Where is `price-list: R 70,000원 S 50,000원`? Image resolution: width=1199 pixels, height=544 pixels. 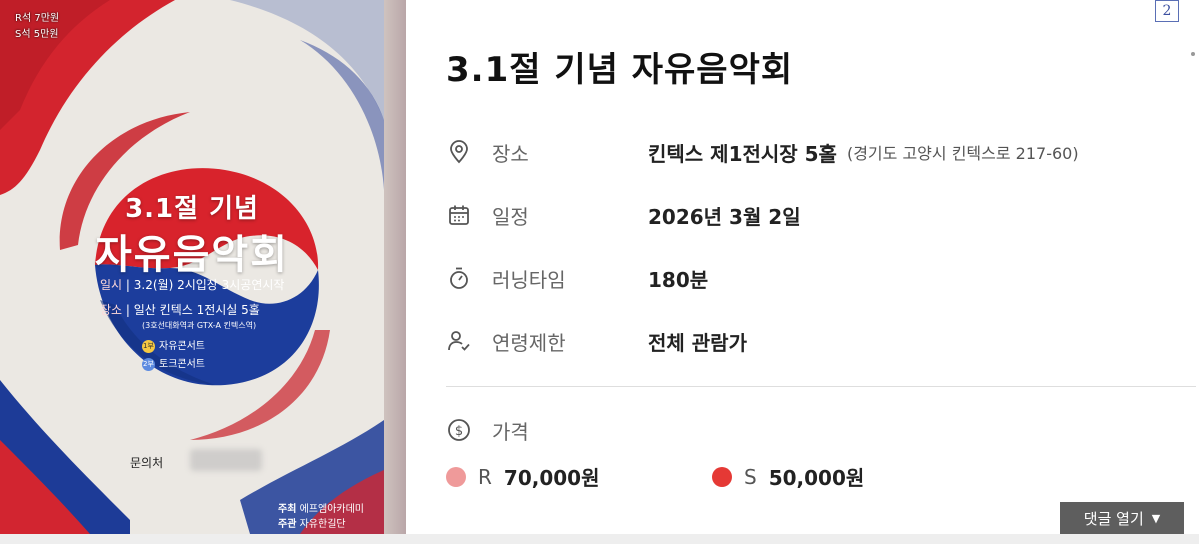 price-list: R 70,000원 S 50,000원 is located at coordinates (655, 476).